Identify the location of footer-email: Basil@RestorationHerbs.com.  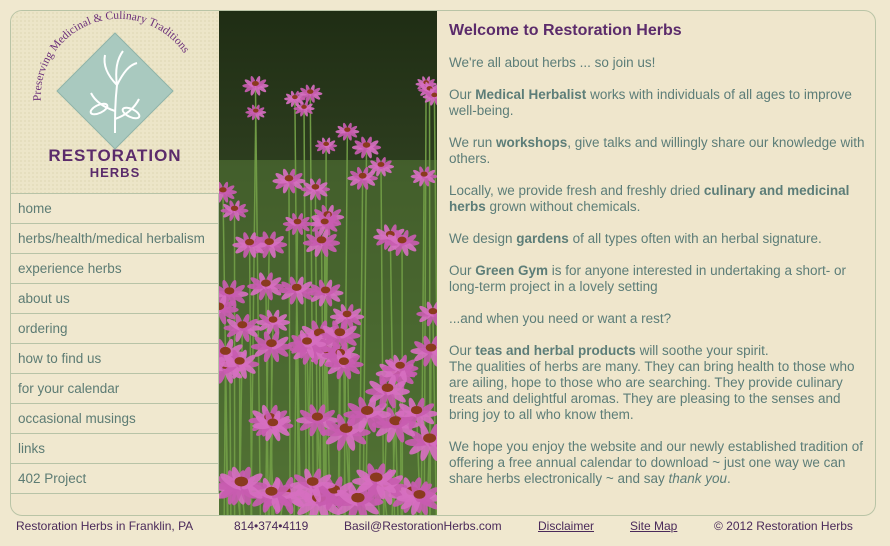
(423, 526).